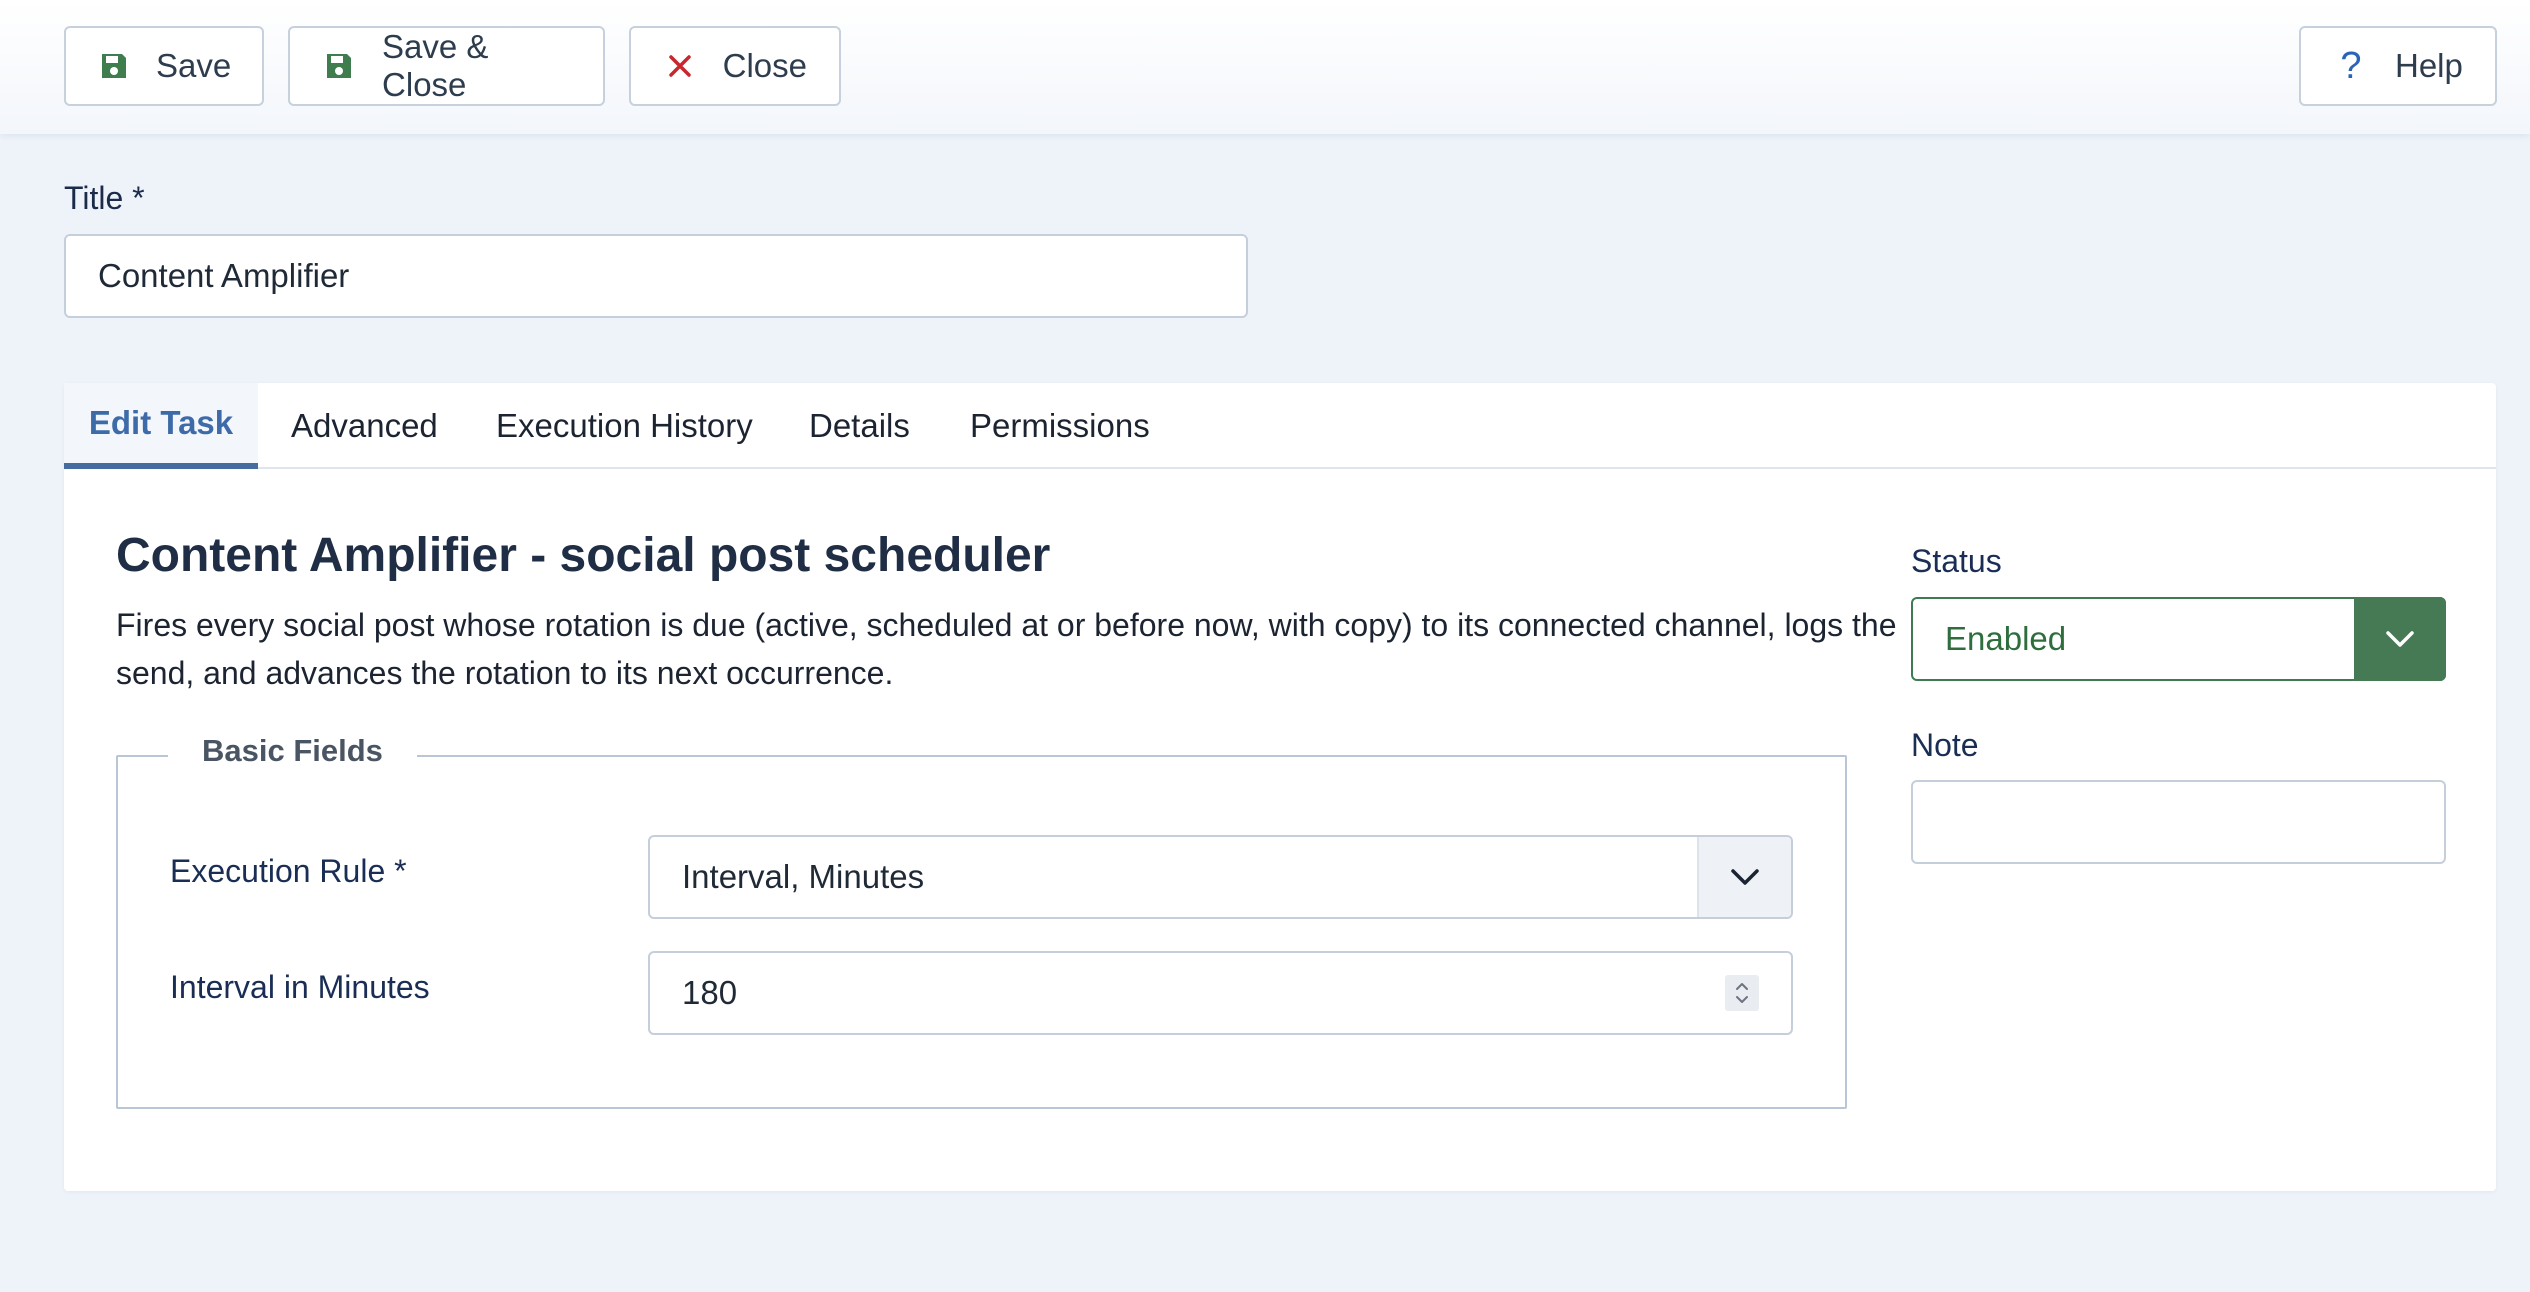 Image resolution: width=2530 pixels, height=1292 pixels. What do you see at coordinates (435, 65) in the screenshot?
I see `save-close-button-label: Save & Close` at bounding box center [435, 65].